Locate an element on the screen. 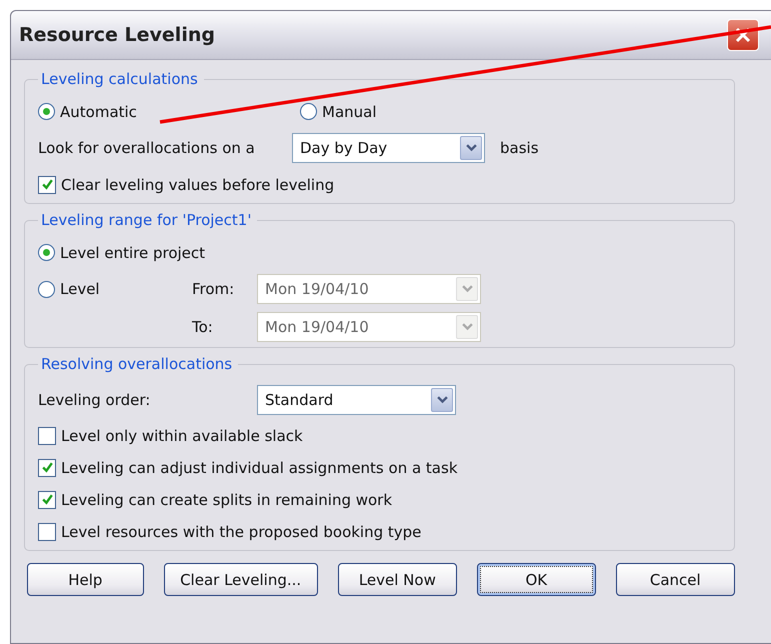 The width and height of the screenshot is (771, 644). checkbox-label: Level only within available slack is located at coordinates (182, 435).